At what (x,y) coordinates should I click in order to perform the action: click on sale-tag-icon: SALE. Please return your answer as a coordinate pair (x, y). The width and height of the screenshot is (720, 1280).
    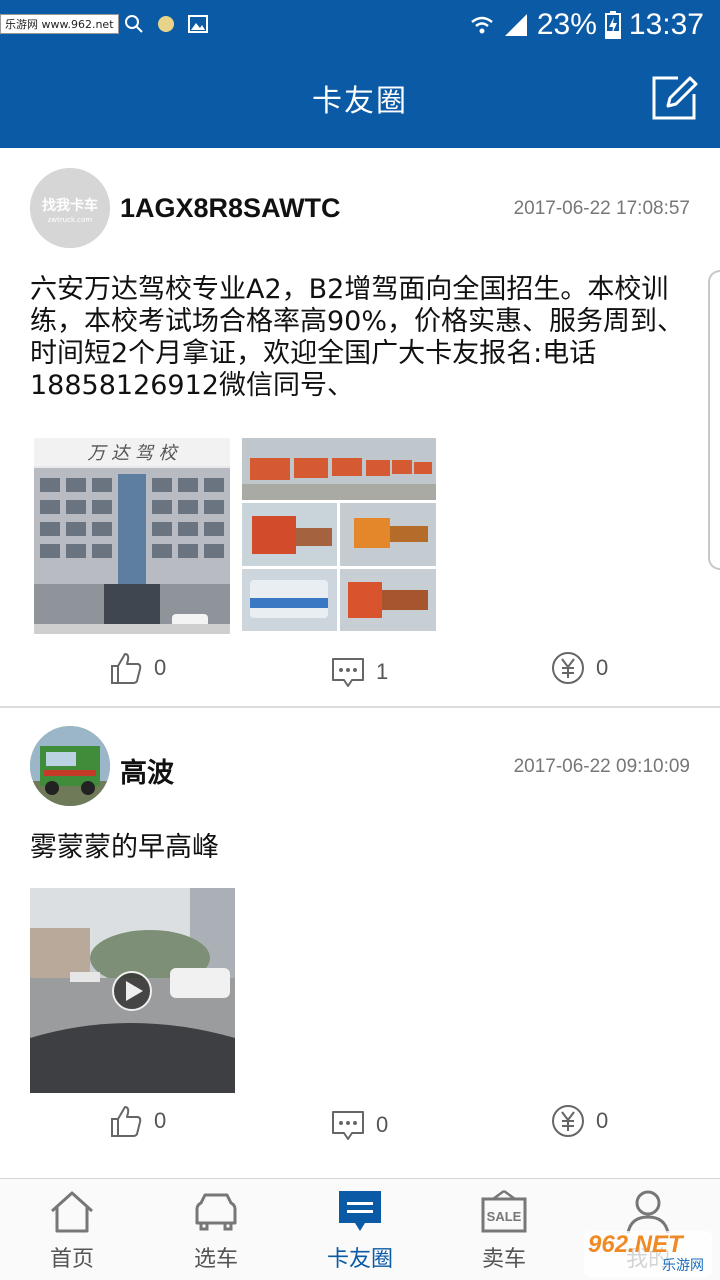
    Looking at the image, I should click on (504, 1211).